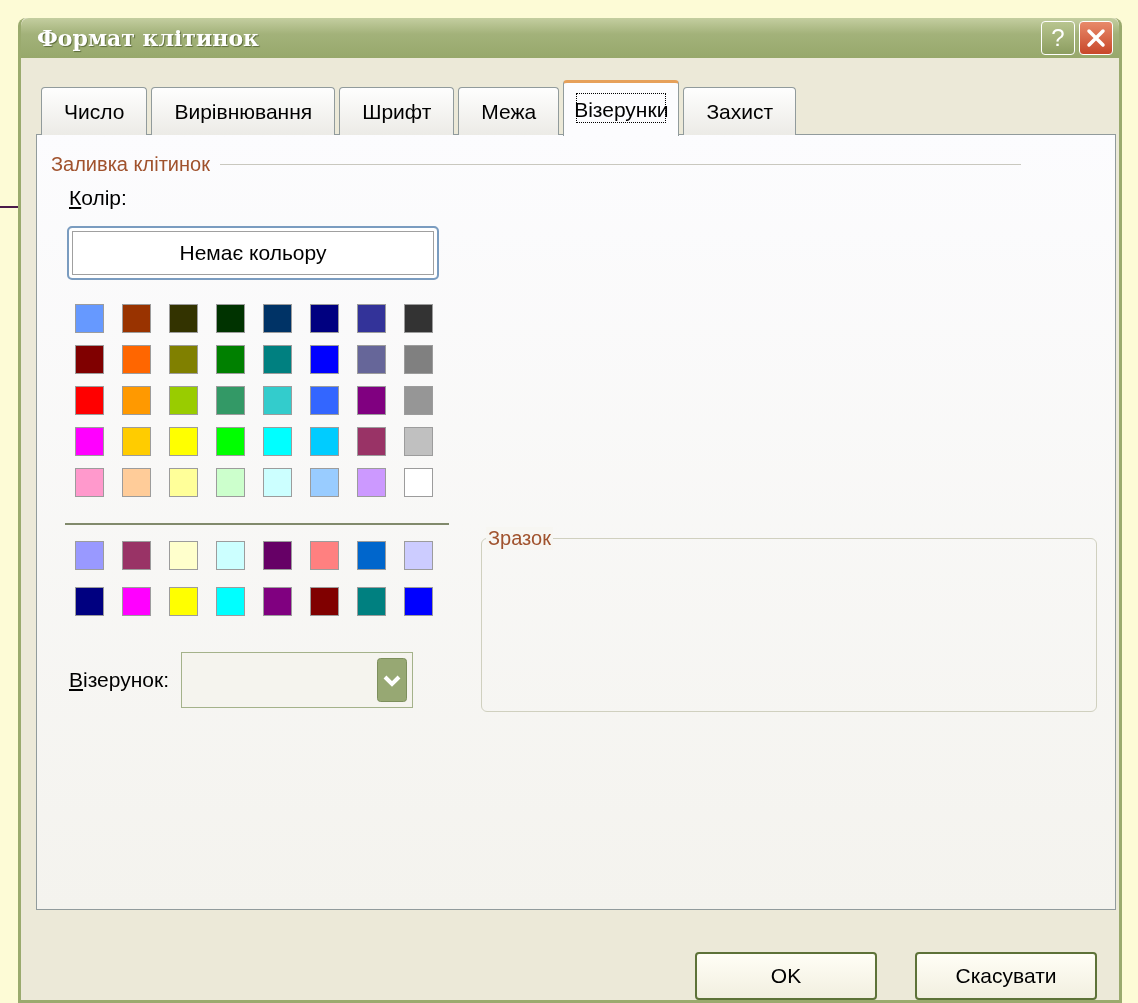 The height and width of the screenshot is (1003, 1138). I want to click on tab: Шрифт, so click(397, 111).